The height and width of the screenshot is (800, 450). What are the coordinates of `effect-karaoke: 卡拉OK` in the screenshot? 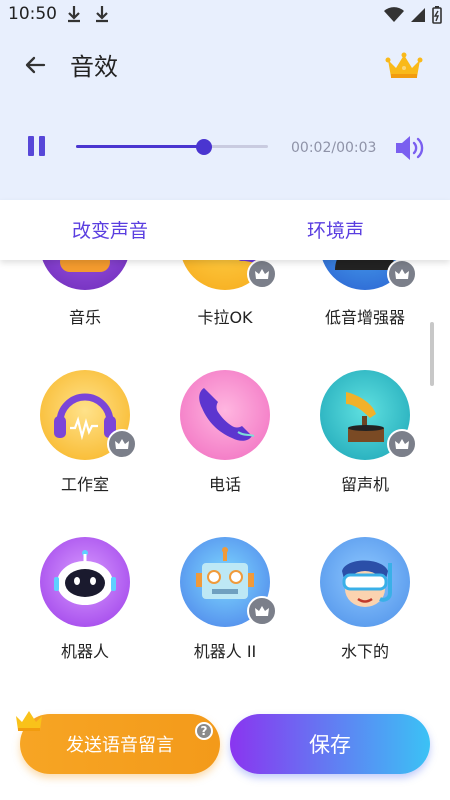 It's located at (225, 300).